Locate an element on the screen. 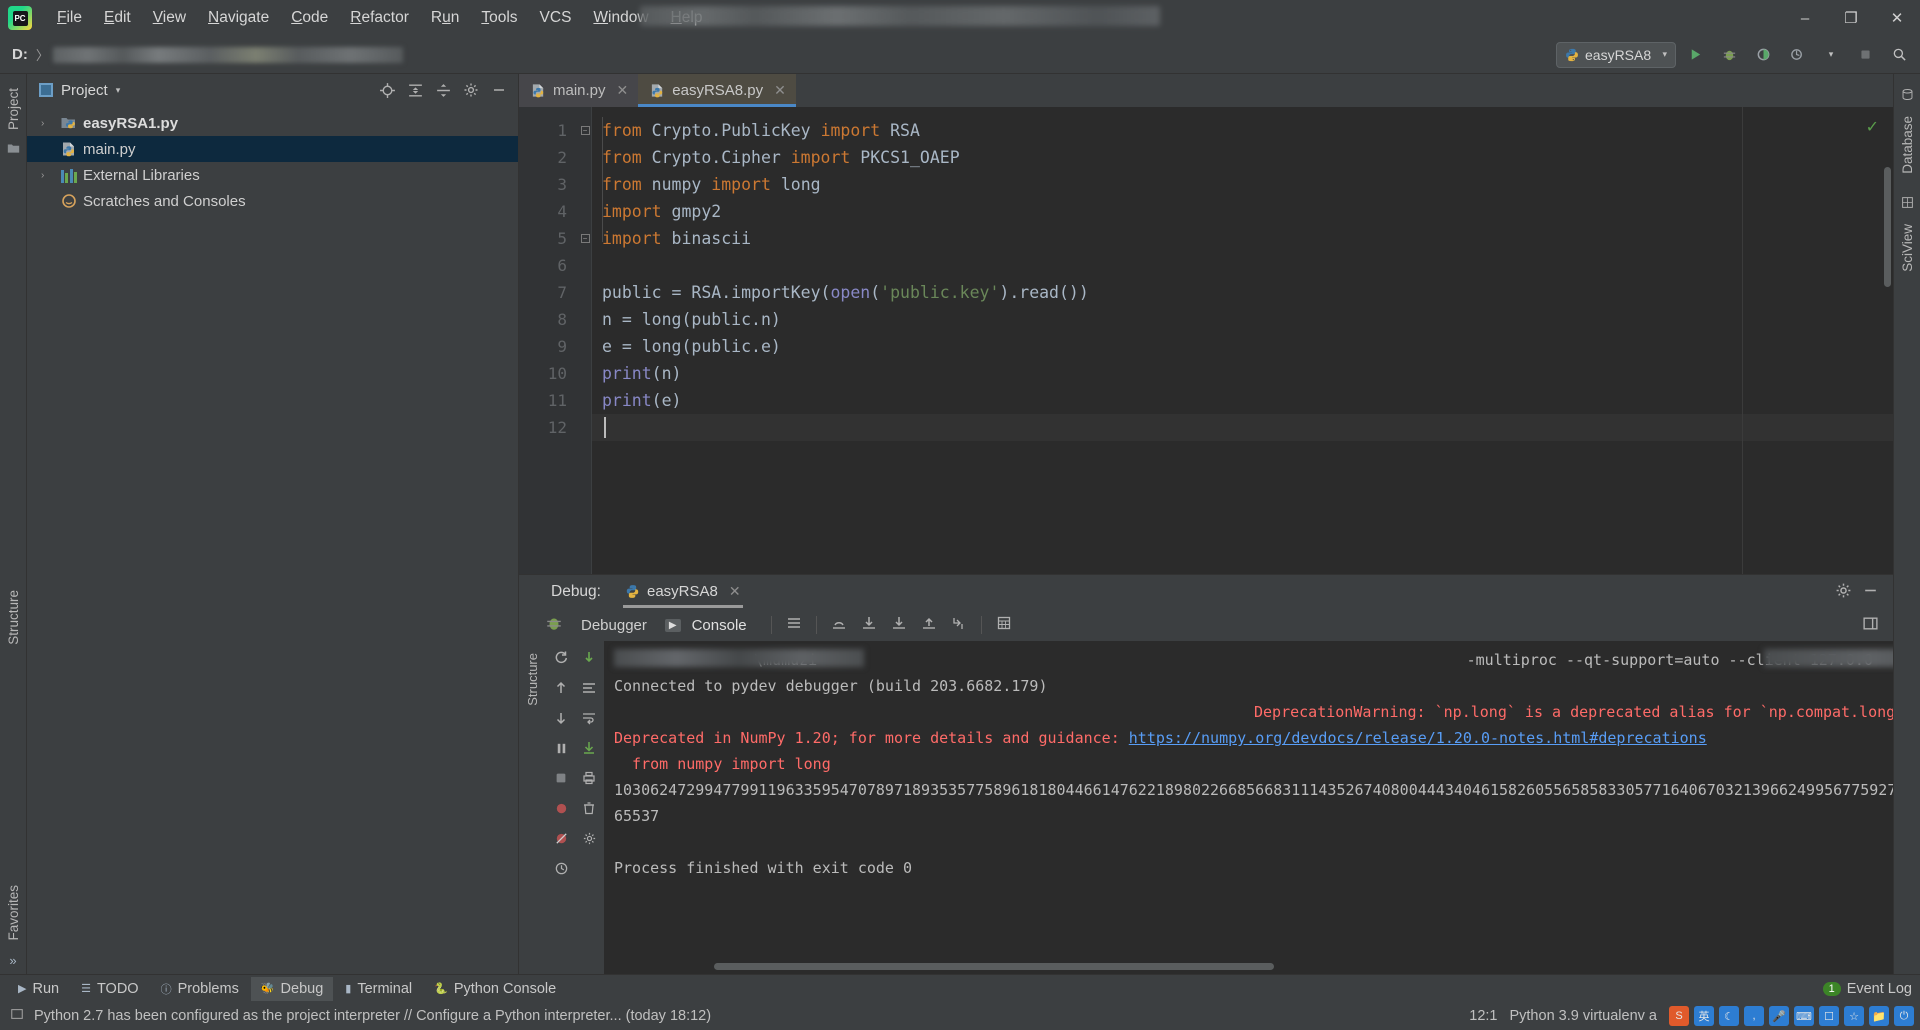 This screenshot has height=1030, width=1920. evaluate-expression-icon is located at coordinates (1004, 625).